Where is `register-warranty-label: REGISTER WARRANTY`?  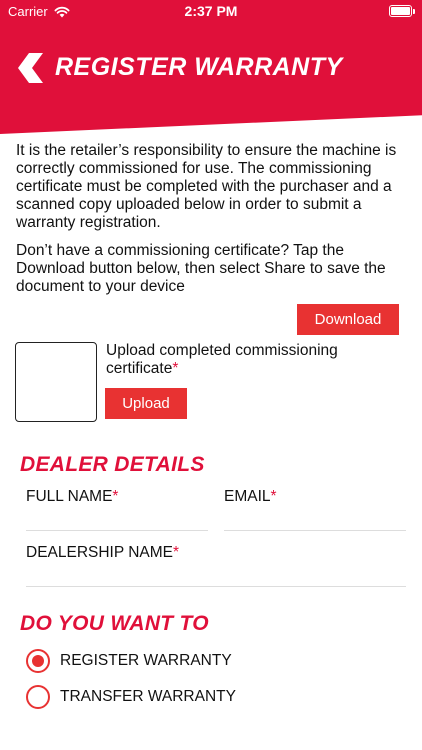
register-warranty-label: REGISTER WARRANTY is located at coordinates (146, 660).